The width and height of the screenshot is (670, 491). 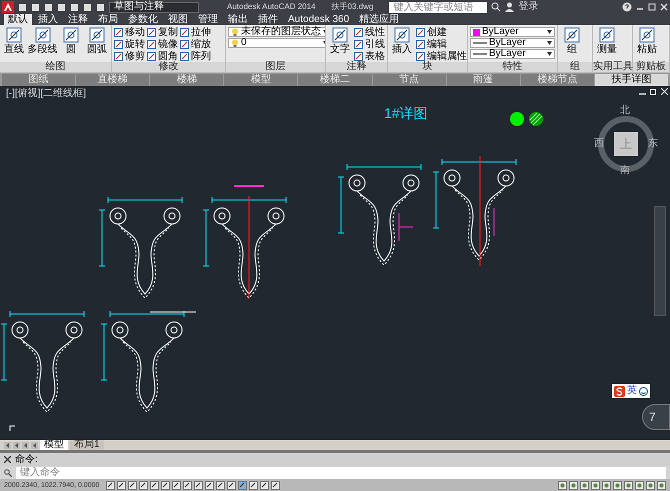 I want to click on panel-title: 修改, so click(x=168, y=67).